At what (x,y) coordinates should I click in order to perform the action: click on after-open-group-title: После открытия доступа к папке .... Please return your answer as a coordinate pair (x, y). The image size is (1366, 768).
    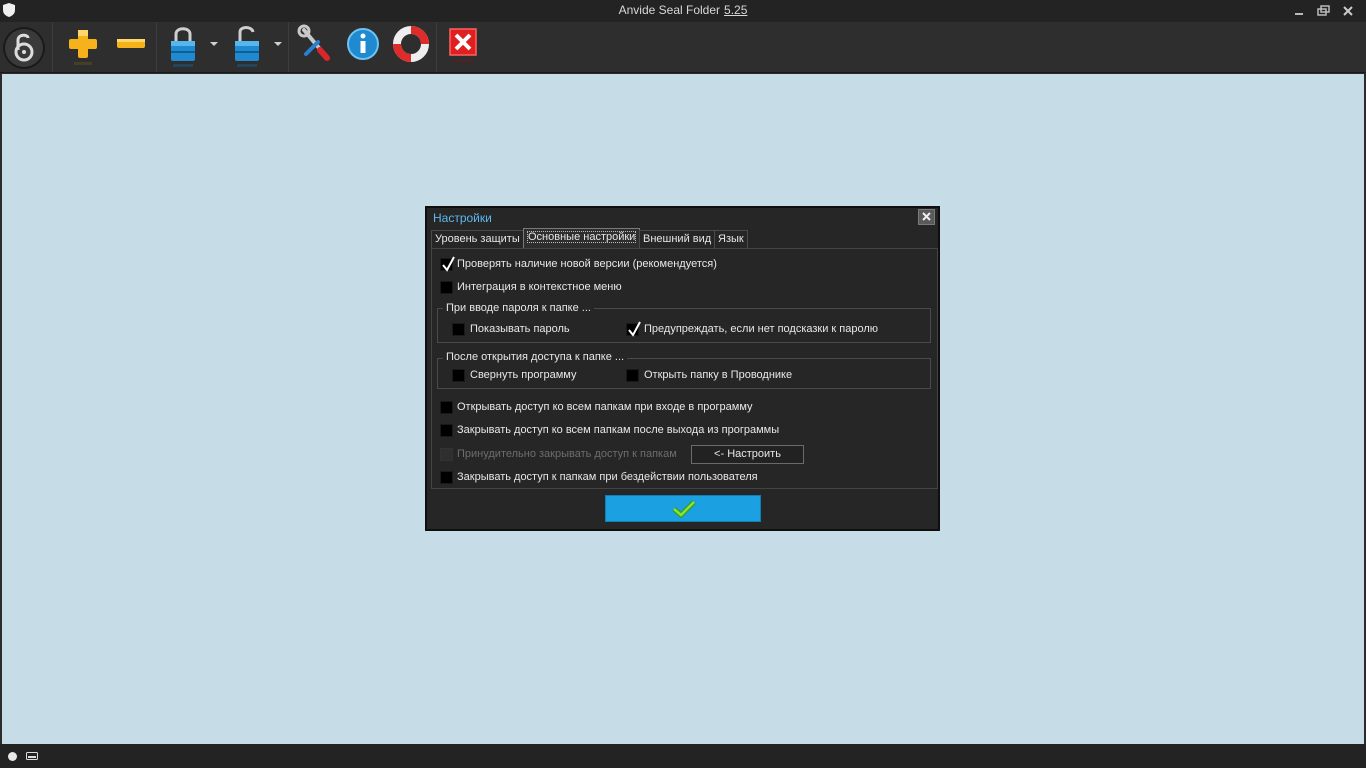
    Looking at the image, I should click on (535, 357).